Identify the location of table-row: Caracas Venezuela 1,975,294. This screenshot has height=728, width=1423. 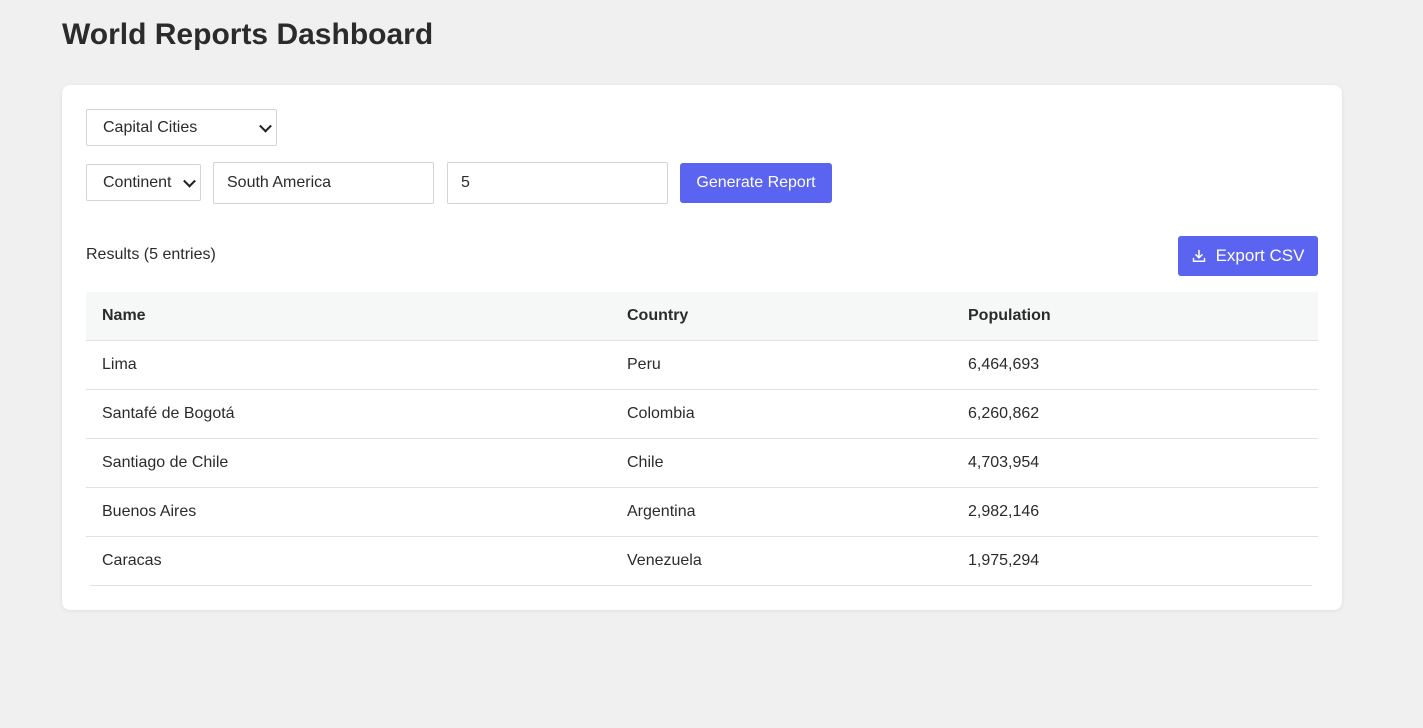
(702, 561).